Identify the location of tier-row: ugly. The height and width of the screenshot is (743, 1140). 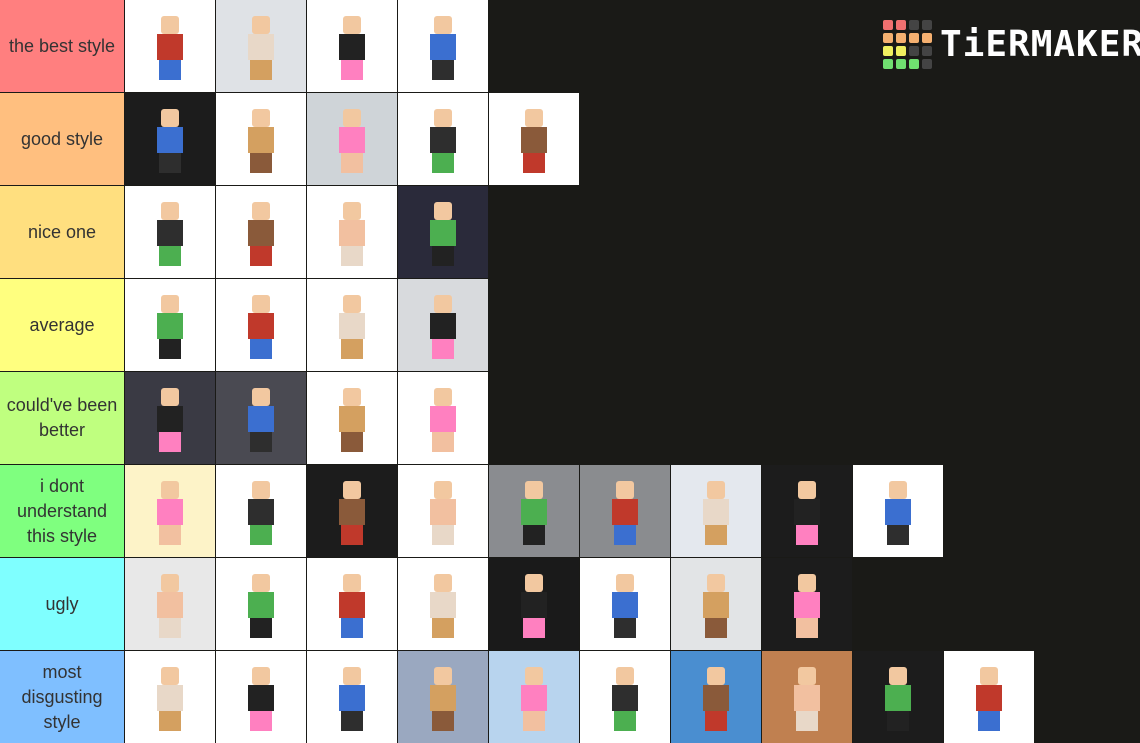
(570, 604).